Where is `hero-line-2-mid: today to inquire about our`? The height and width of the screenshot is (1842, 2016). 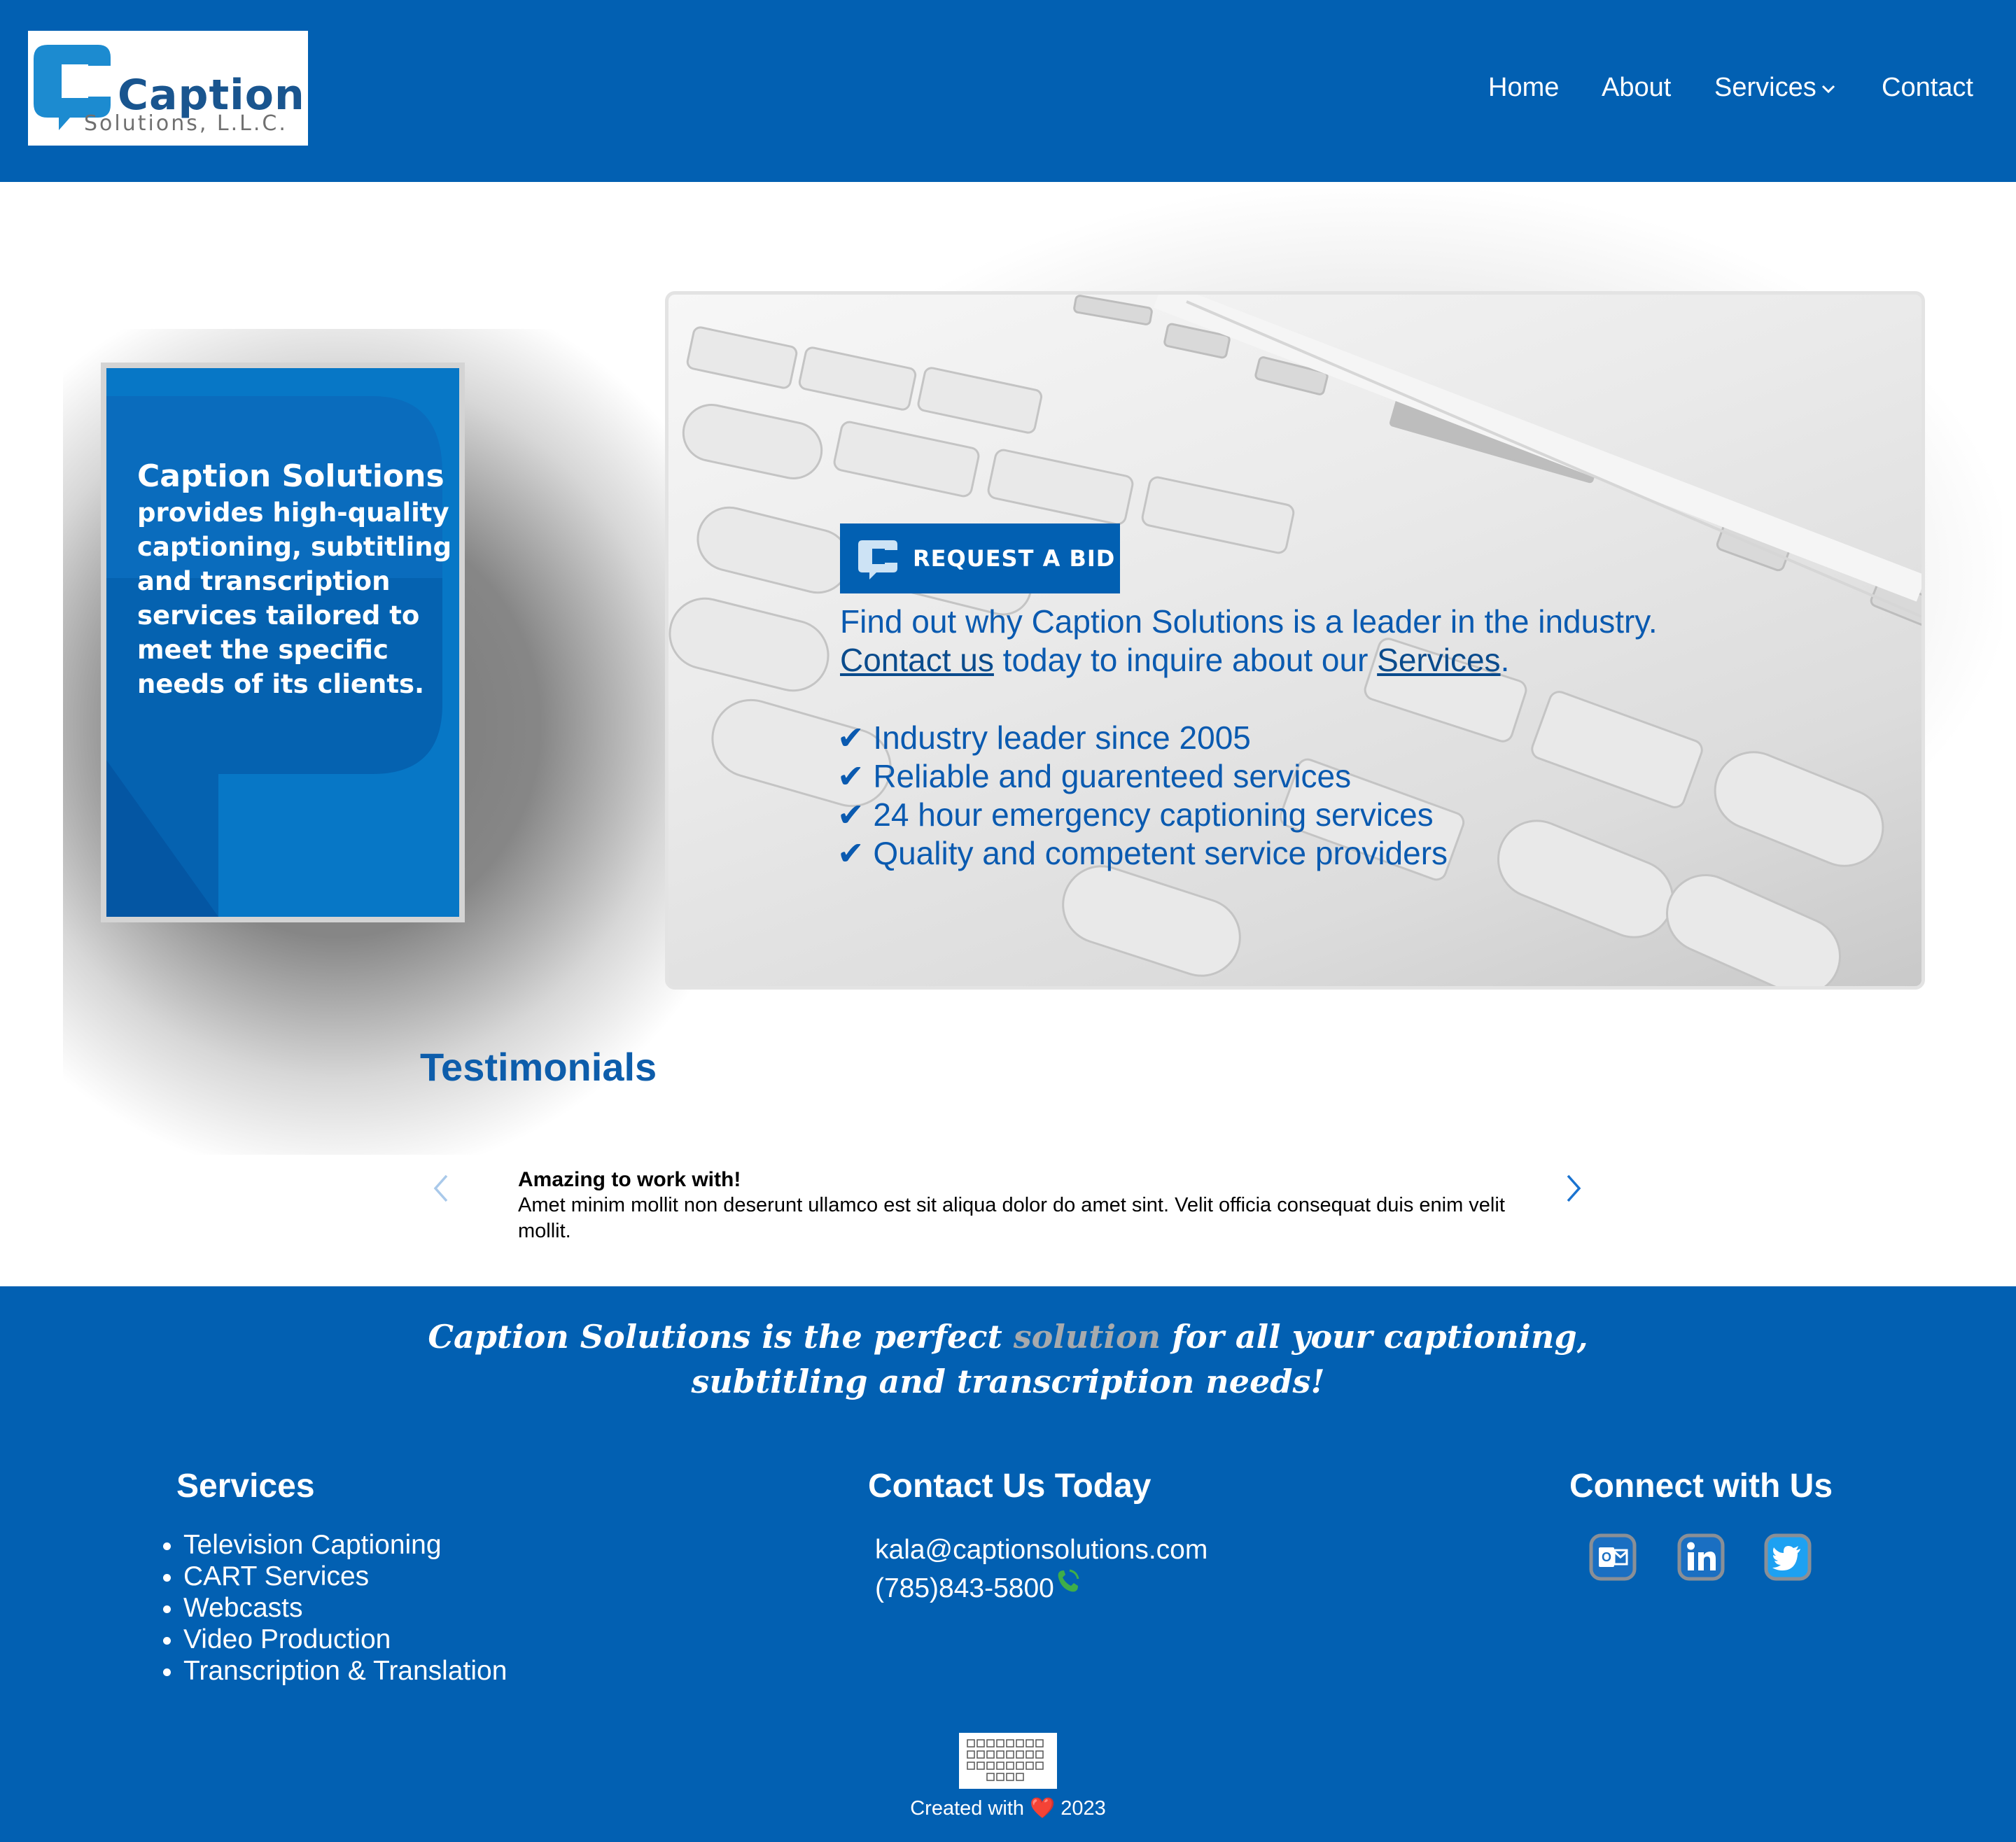 hero-line-2-mid: today to inquire about our is located at coordinates (1185, 660).